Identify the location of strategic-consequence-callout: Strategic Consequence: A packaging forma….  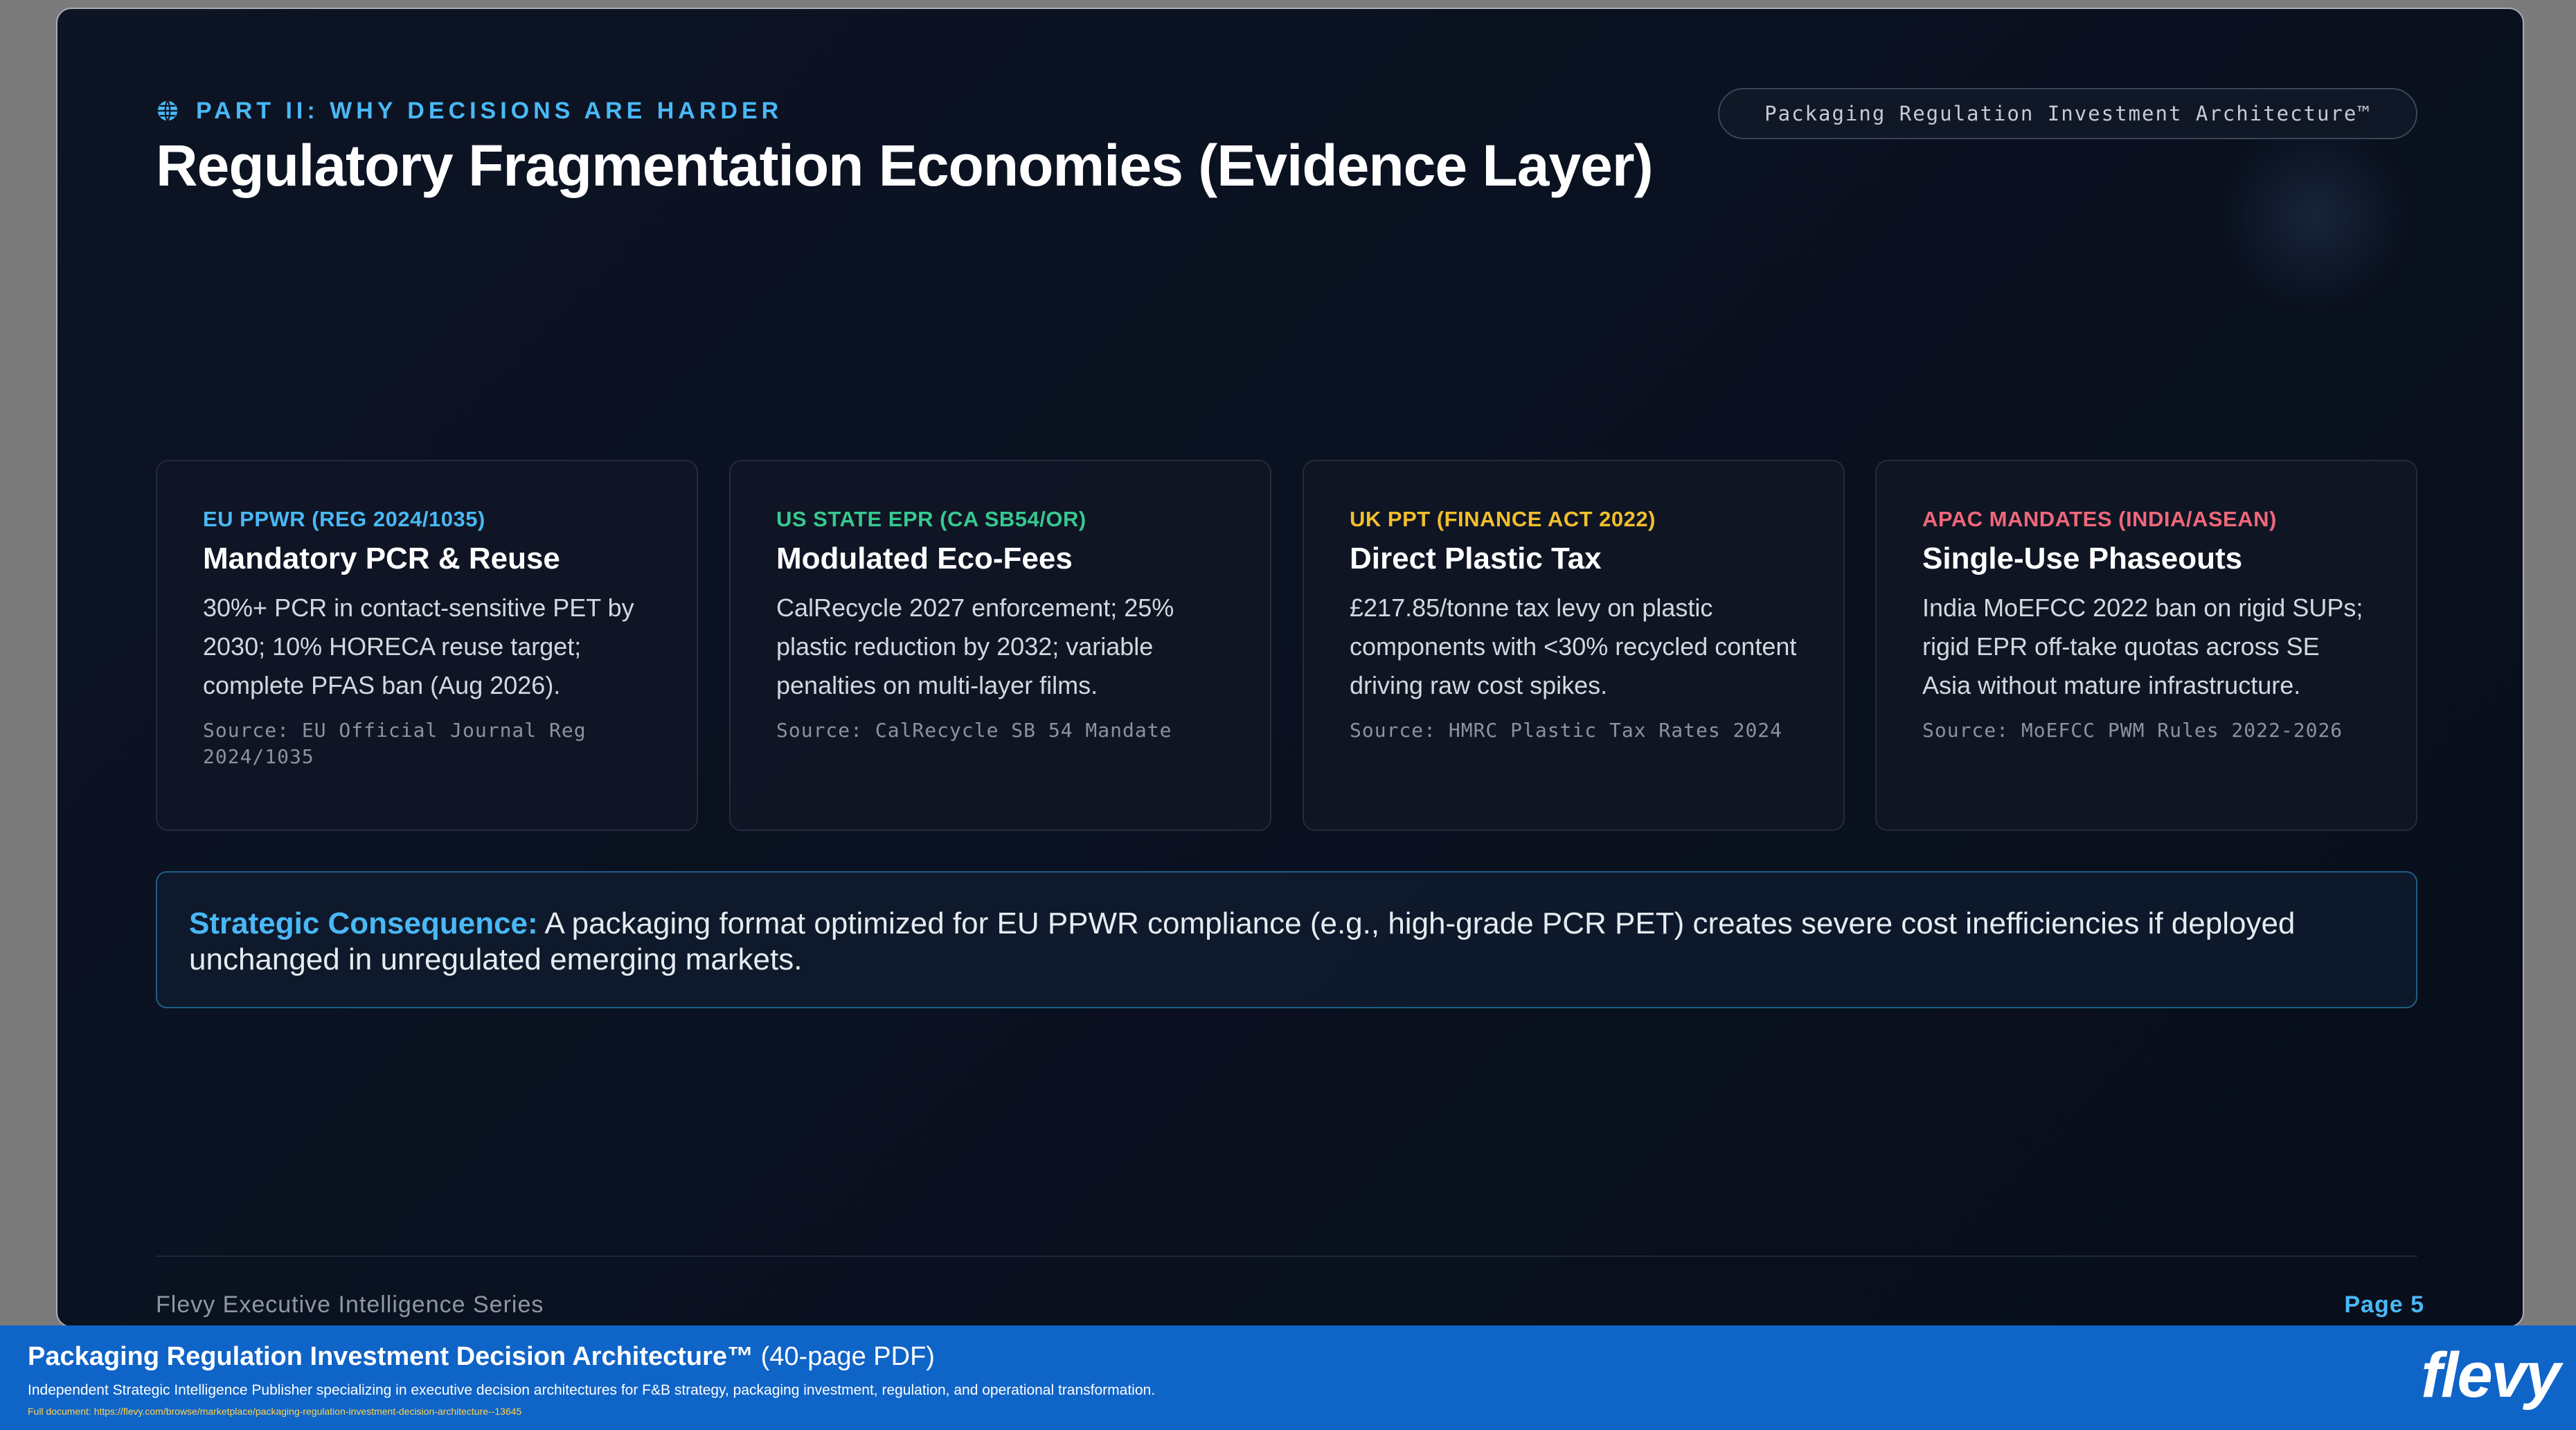
(1286, 939).